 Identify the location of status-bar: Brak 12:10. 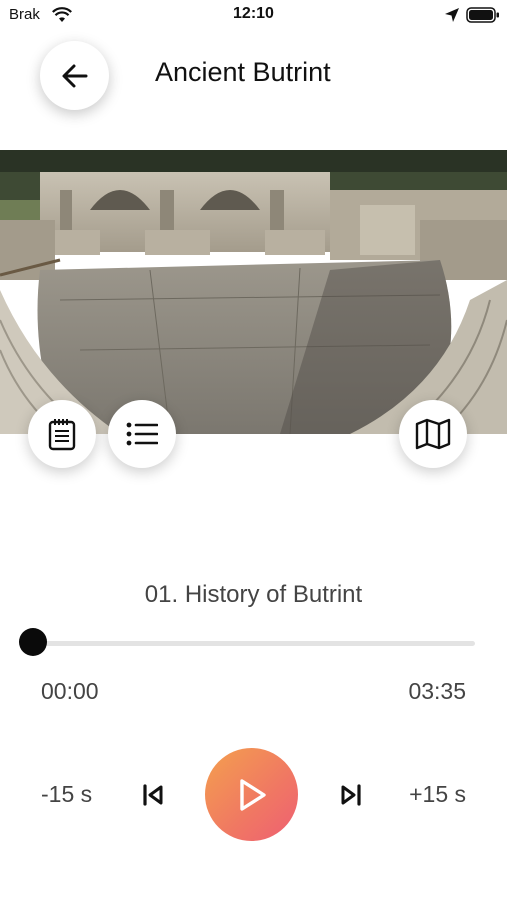
(253, 15).